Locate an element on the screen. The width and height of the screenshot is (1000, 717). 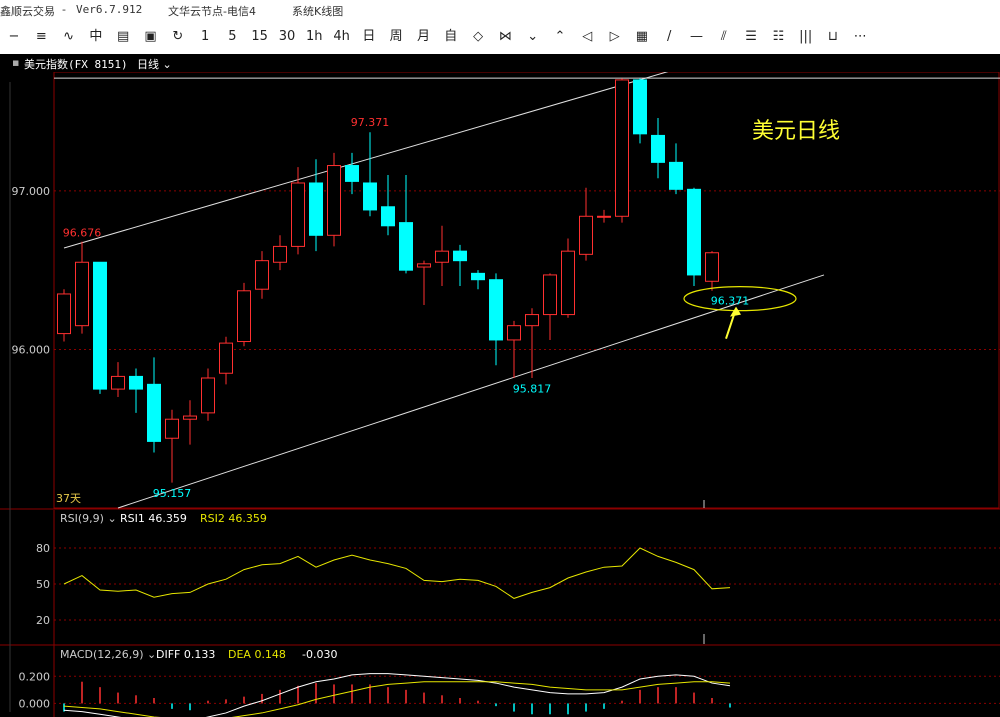
toolbar: − ≡ ∿ 中 ▤ ▣ ↻ 1 5 15 30 1h 4h 日周月自 ◇ ⋈ ⌄ ⌃ ◁ ▷ ▦ / — ⫽ ☰ ☷ ||| ⊔ ⋯ is located at coordinates (500, 37).